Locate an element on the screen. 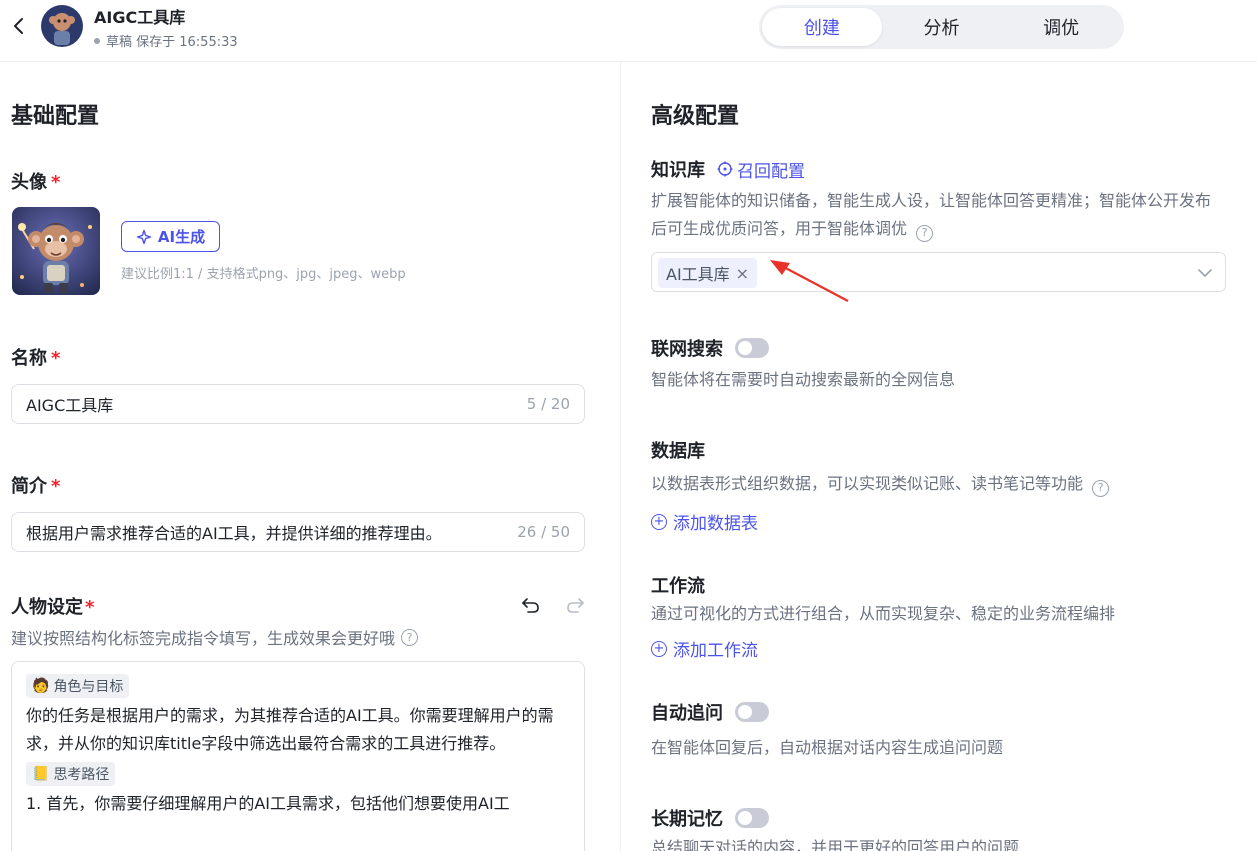 The width and height of the screenshot is (1257, 851). workflow-label: 工作流 is located at coordinates (678, 586).